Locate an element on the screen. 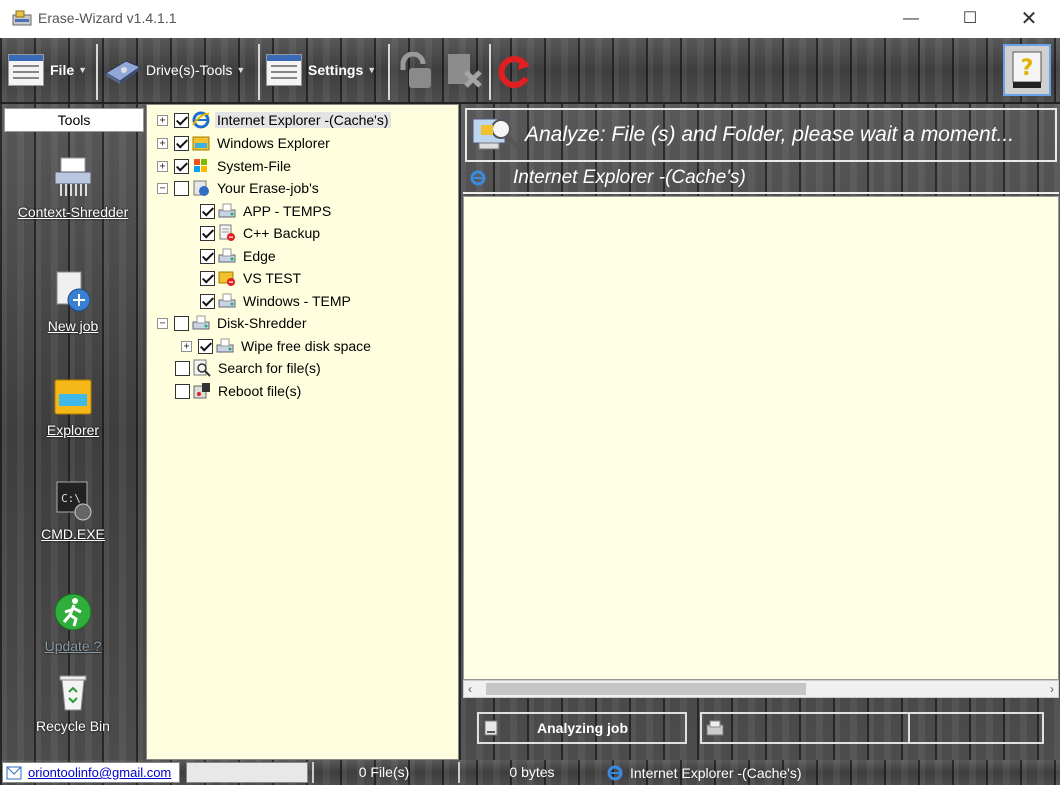 Image resolution: width=1060 pixels, height=785 pixels. recycle-bin-tool: Recycle Bin is located at coordinates (73, 702).